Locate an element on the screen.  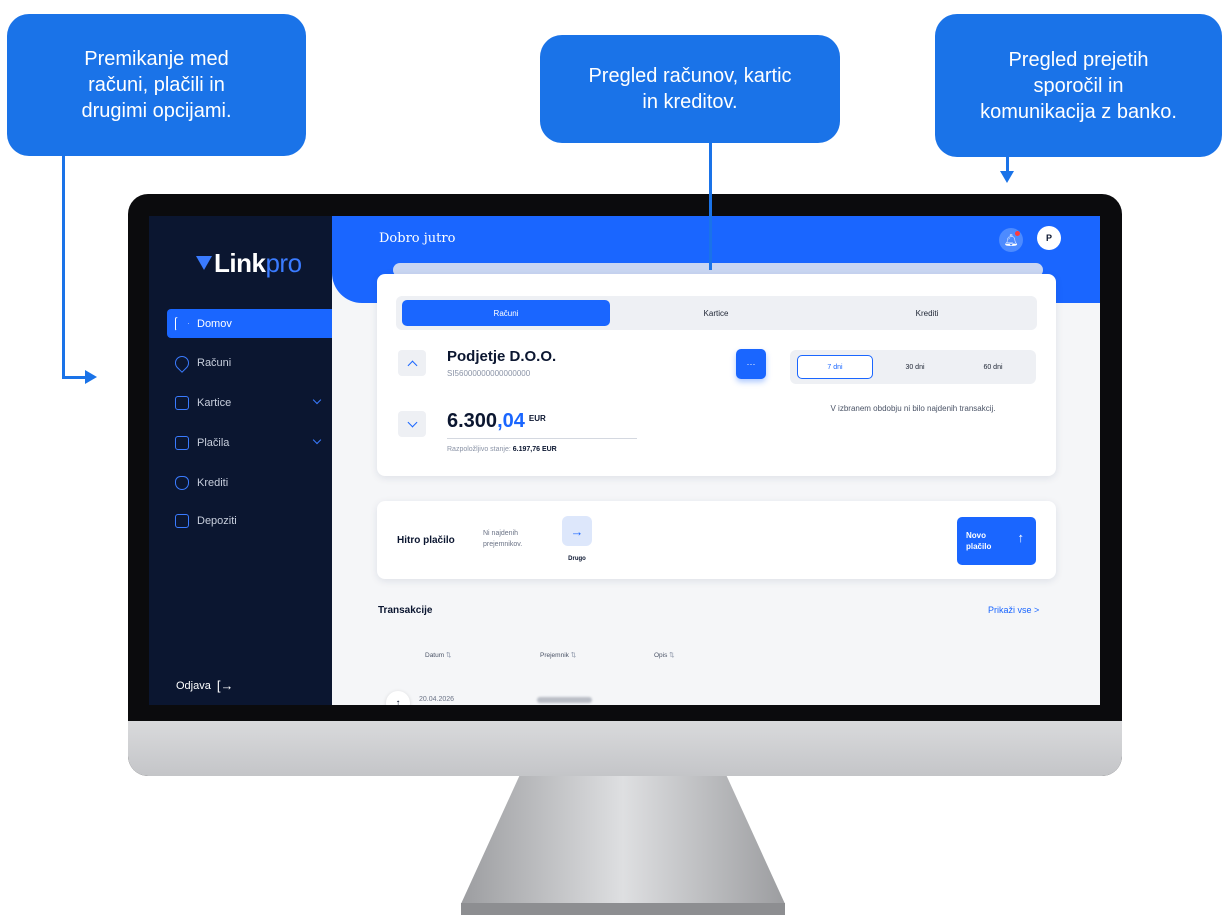
callout-text: drugimi opcijami. is located at coordinates (156, 111).